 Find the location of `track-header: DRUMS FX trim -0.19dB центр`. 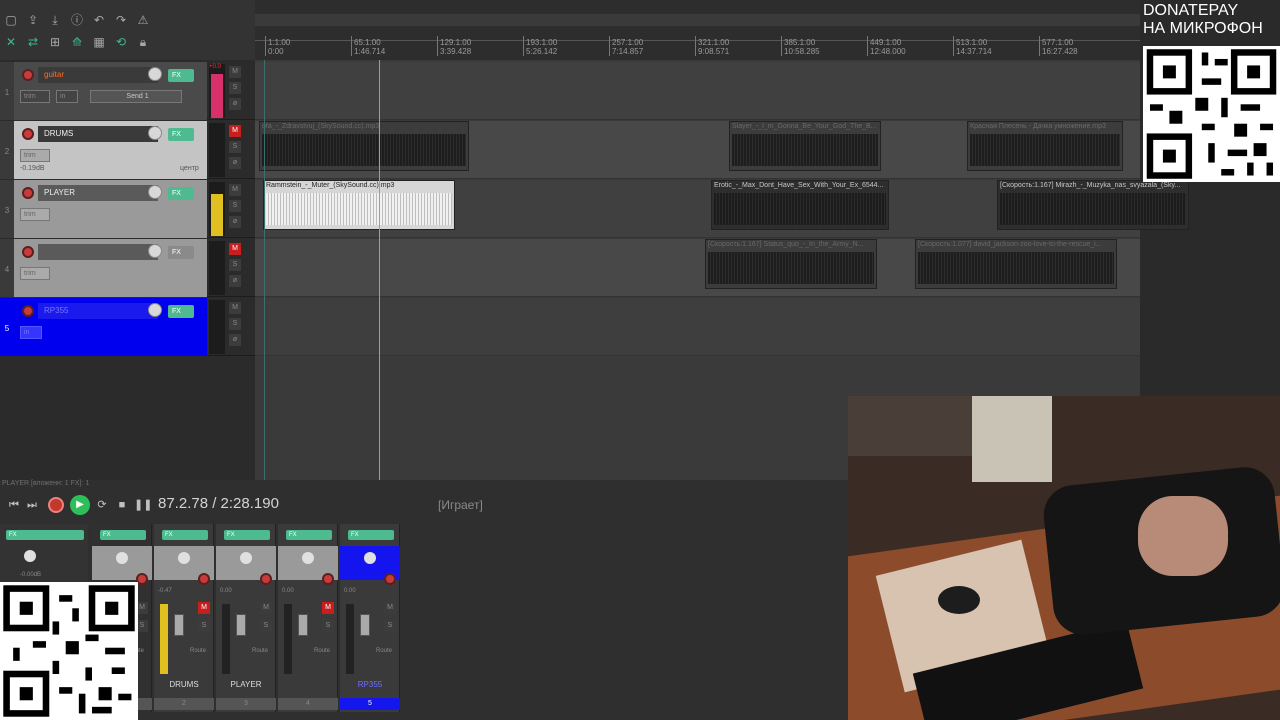

track-header: DRUMS FX trim -0.19dB центр is located at coordinates (110, 150).